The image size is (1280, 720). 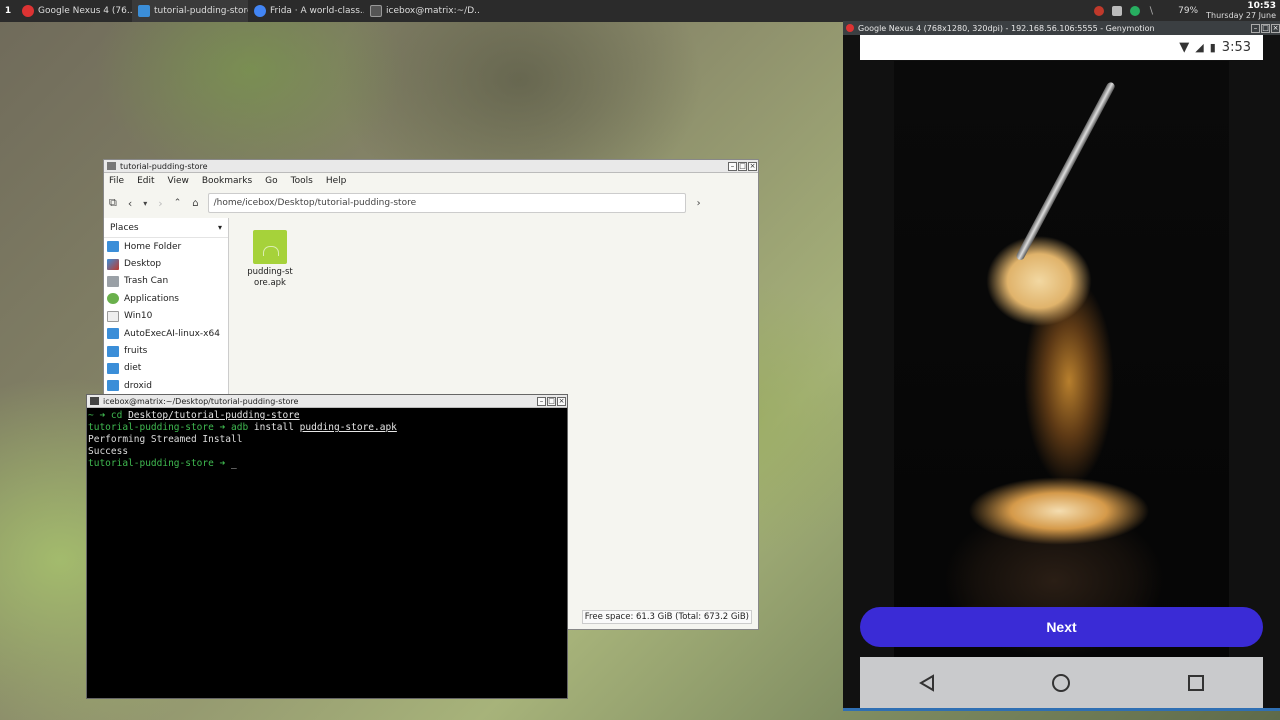 What do you see at coordinates (178, 203) in the screenshot?
I see `up-icon: ⌃` at bounding box center [178, 203].